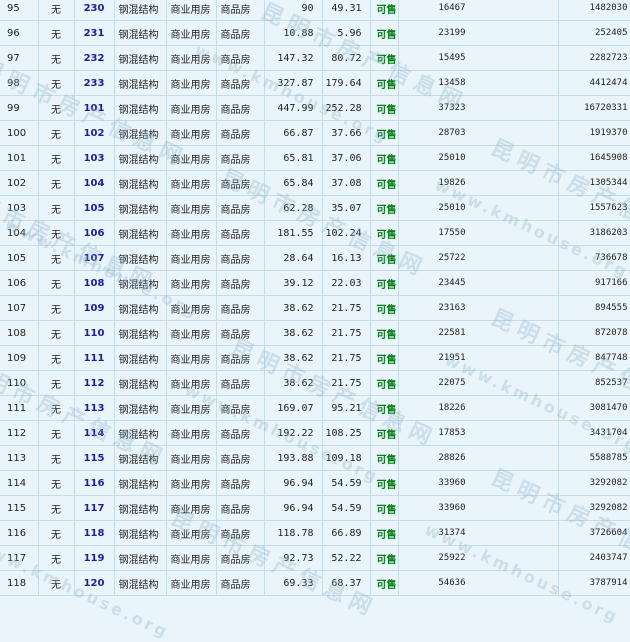  What do you see at coordinates (478, 358) in the screenshot?
I see `unit-price: 21951` at bounding box center [478, 358].